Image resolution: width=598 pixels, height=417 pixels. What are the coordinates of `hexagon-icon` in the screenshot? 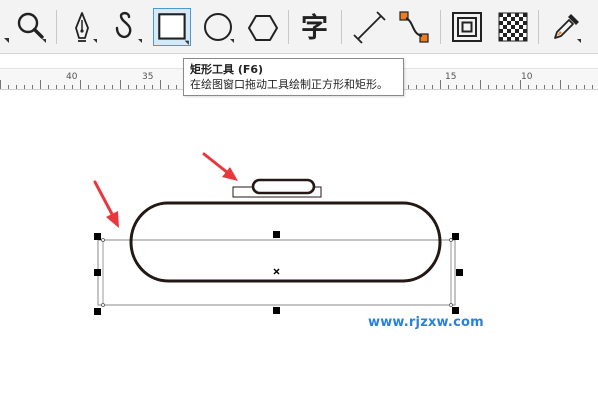 It's located at (263, 28).